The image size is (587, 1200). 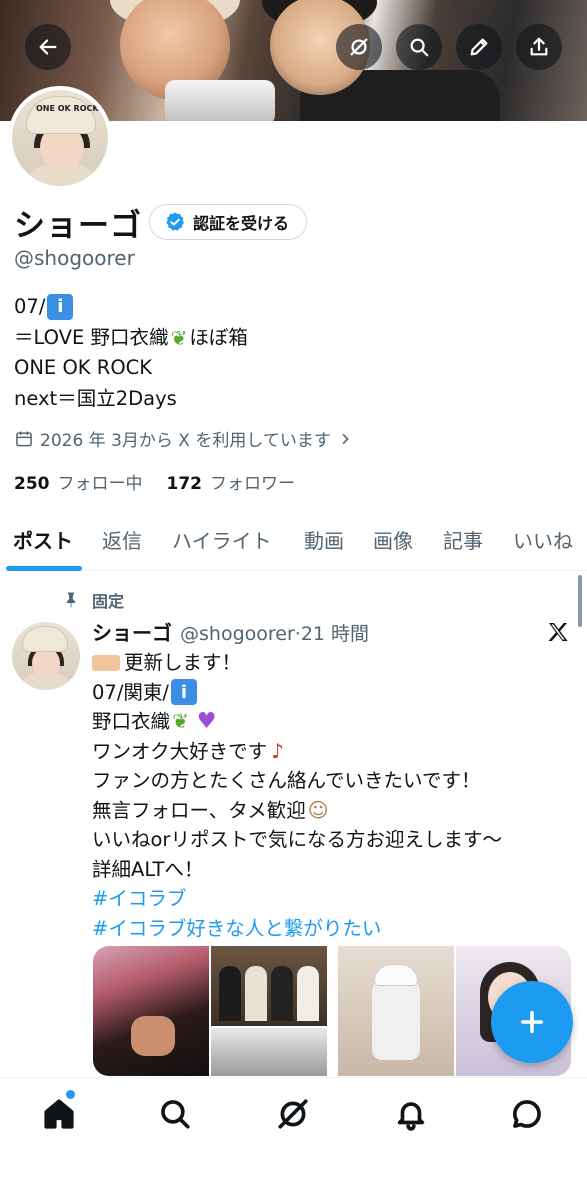 I want to click on active-tab-indicator, so click(x=44, y=568).